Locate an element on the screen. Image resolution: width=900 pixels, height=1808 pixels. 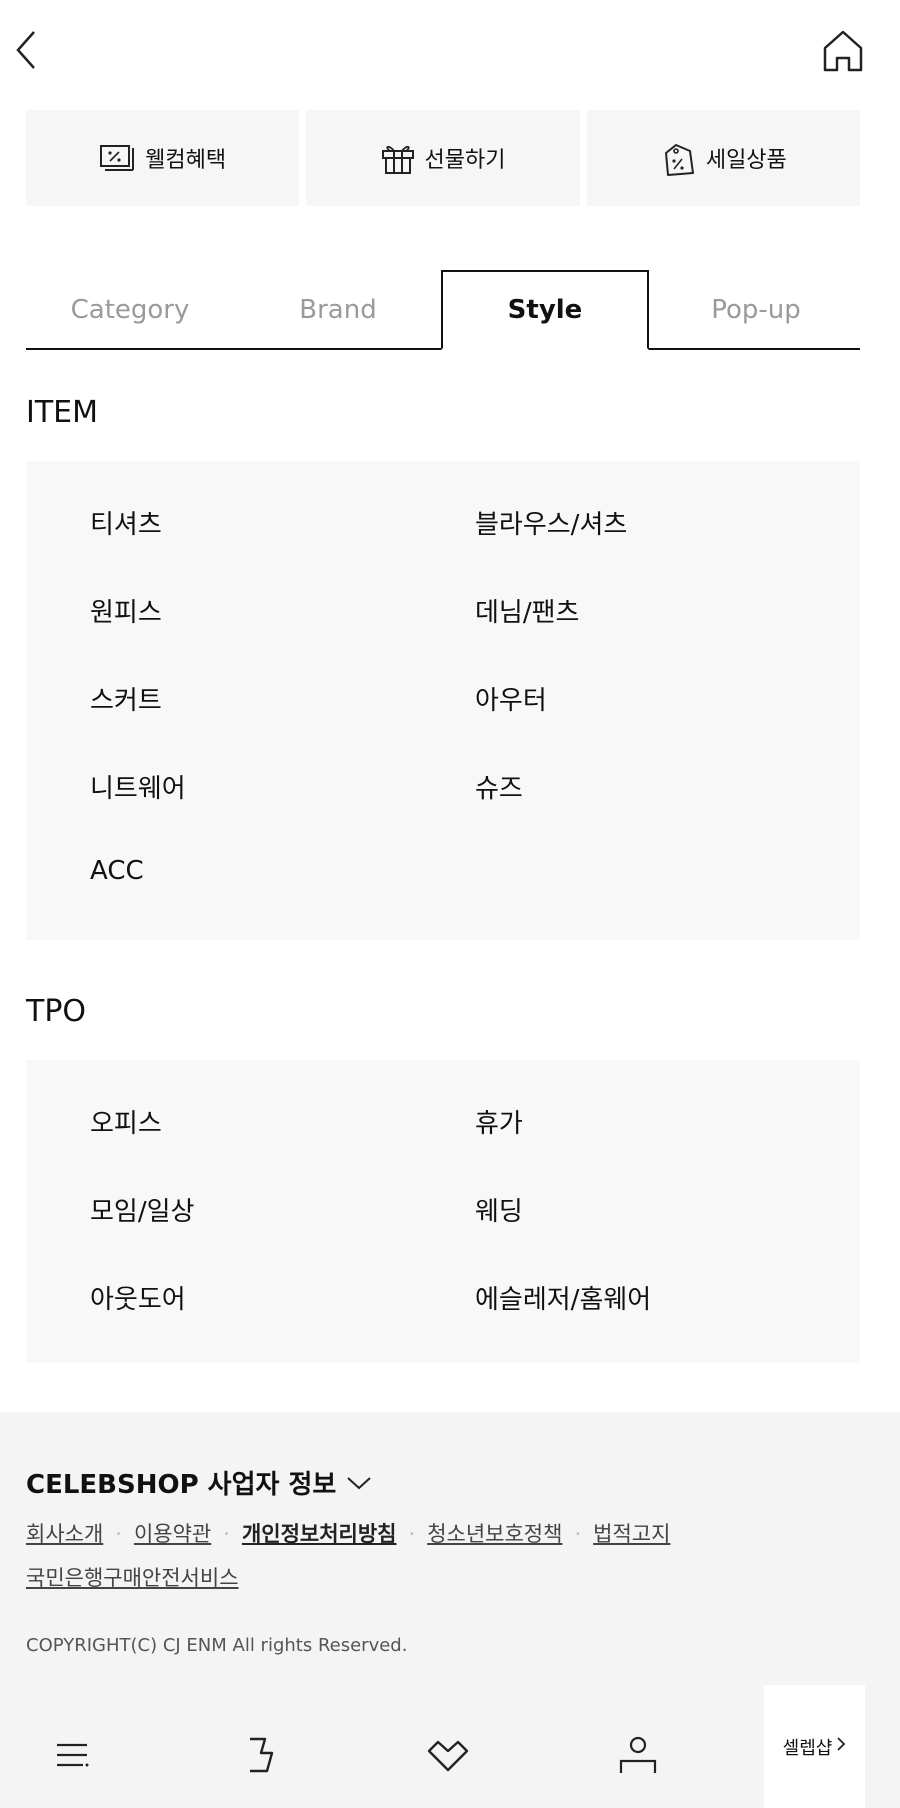
chevron-down-icon is located at coordinates (359, 1483).